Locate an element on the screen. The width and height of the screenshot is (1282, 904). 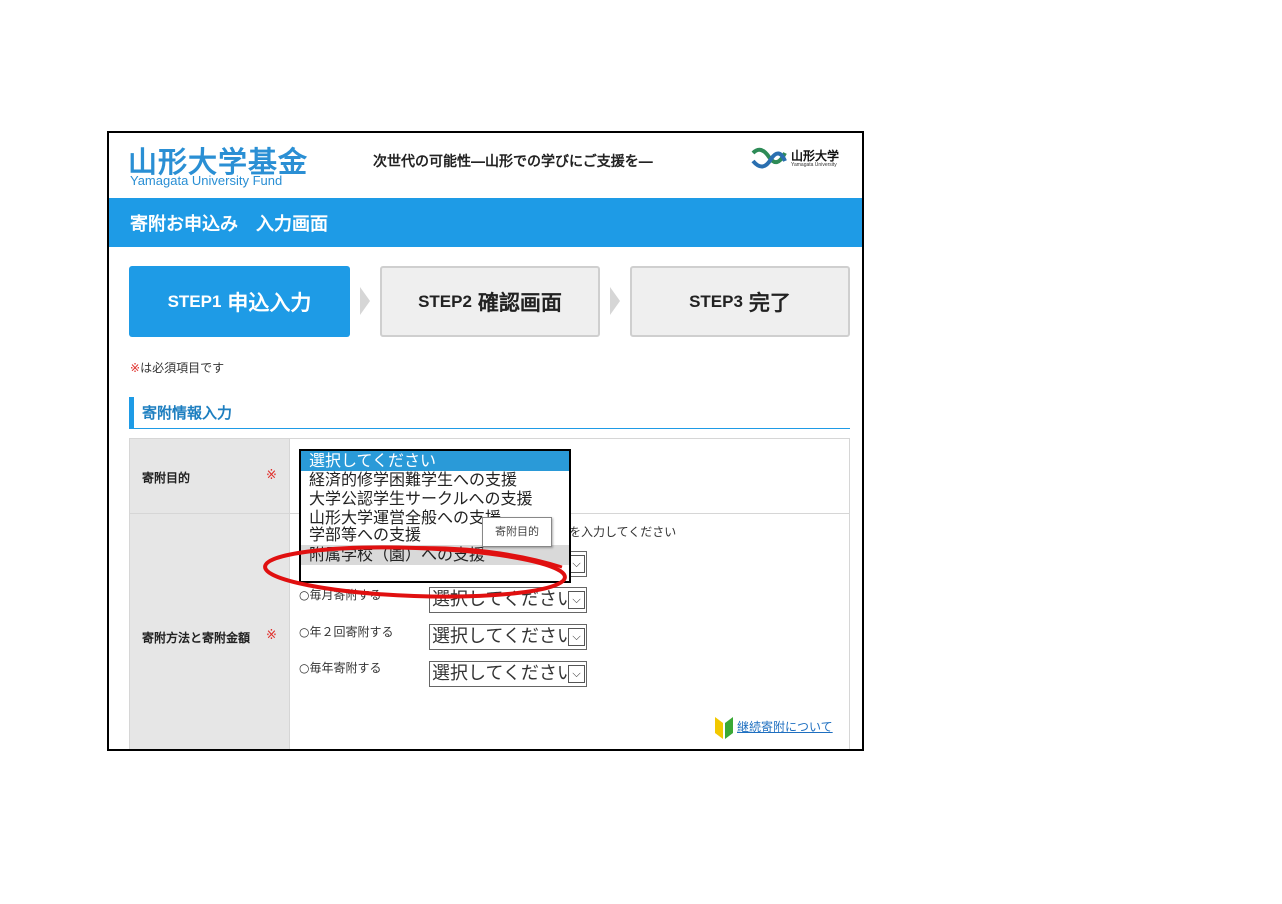
required-note: ※は必須項目です is located at coordinates (177, 367).